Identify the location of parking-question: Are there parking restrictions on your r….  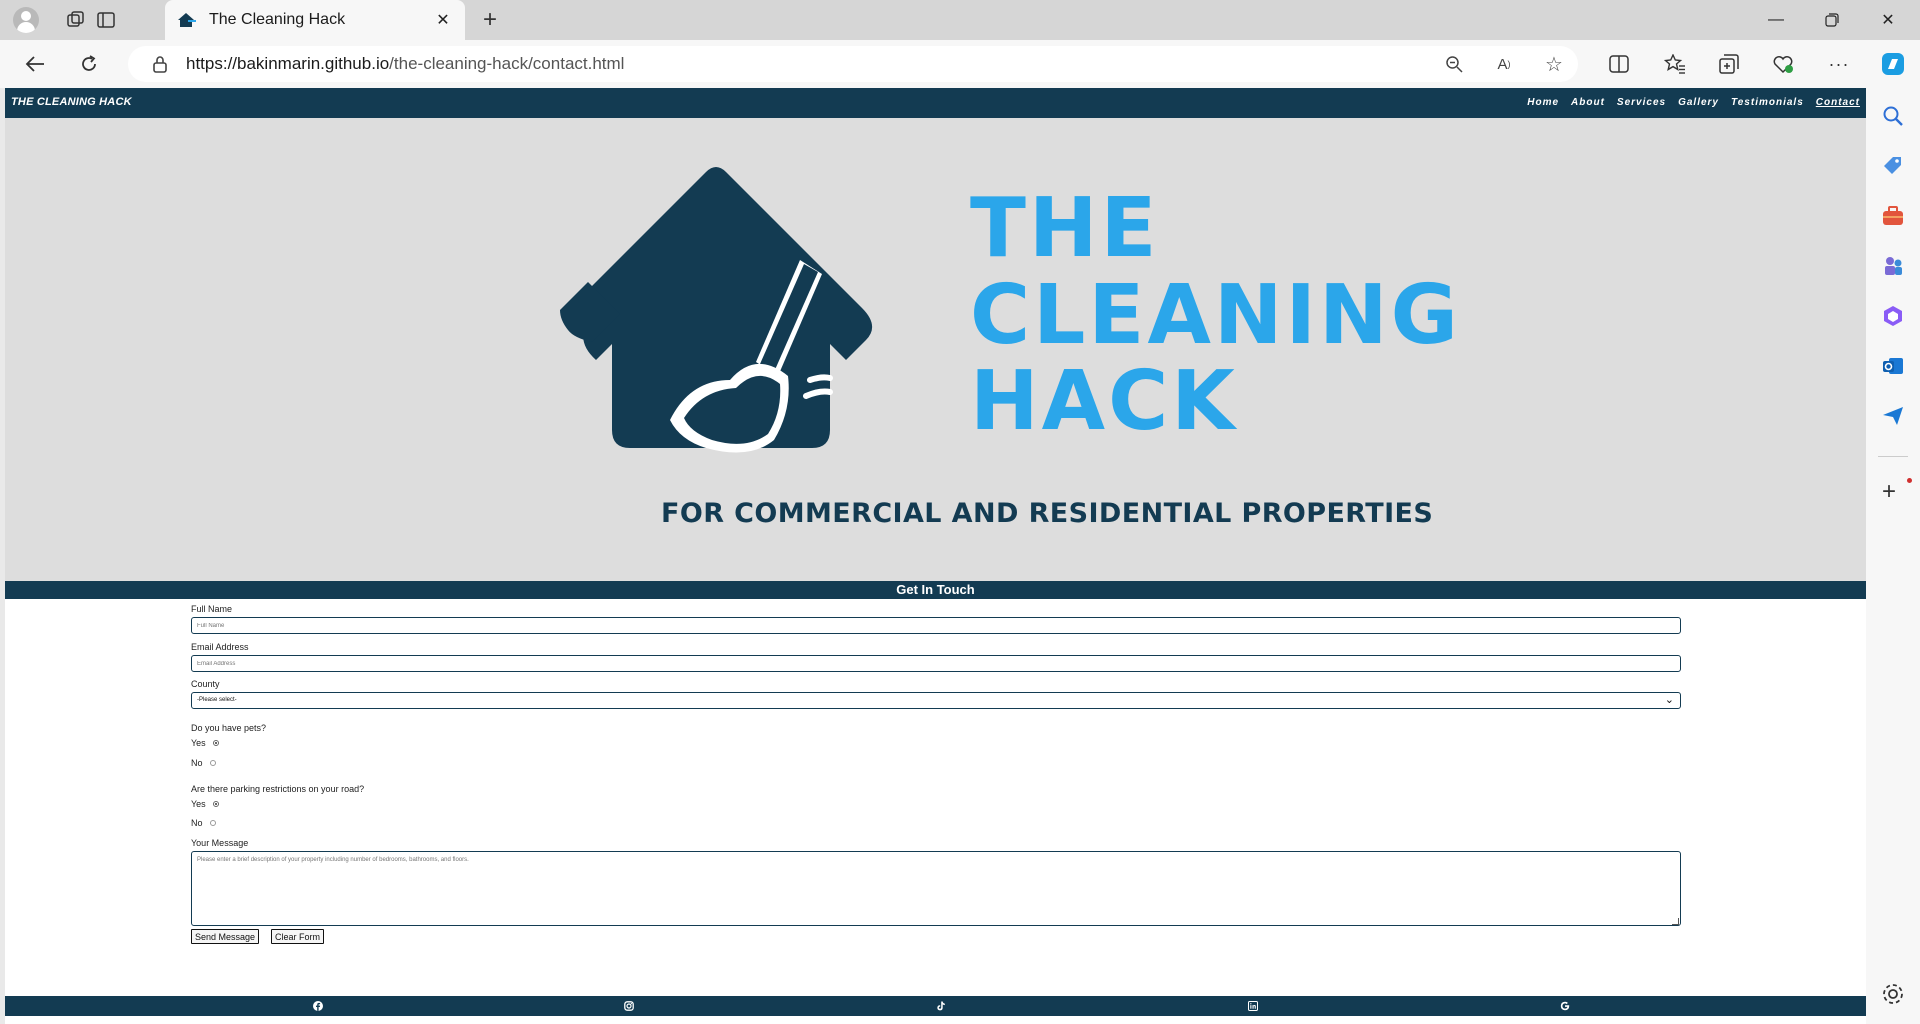
(278, 789).